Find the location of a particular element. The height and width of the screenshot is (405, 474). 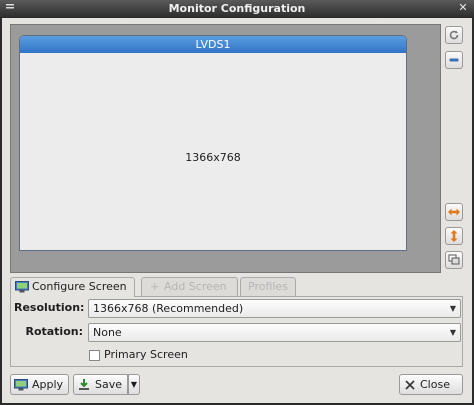

save-button: Save is located at coordinates (100, 384).